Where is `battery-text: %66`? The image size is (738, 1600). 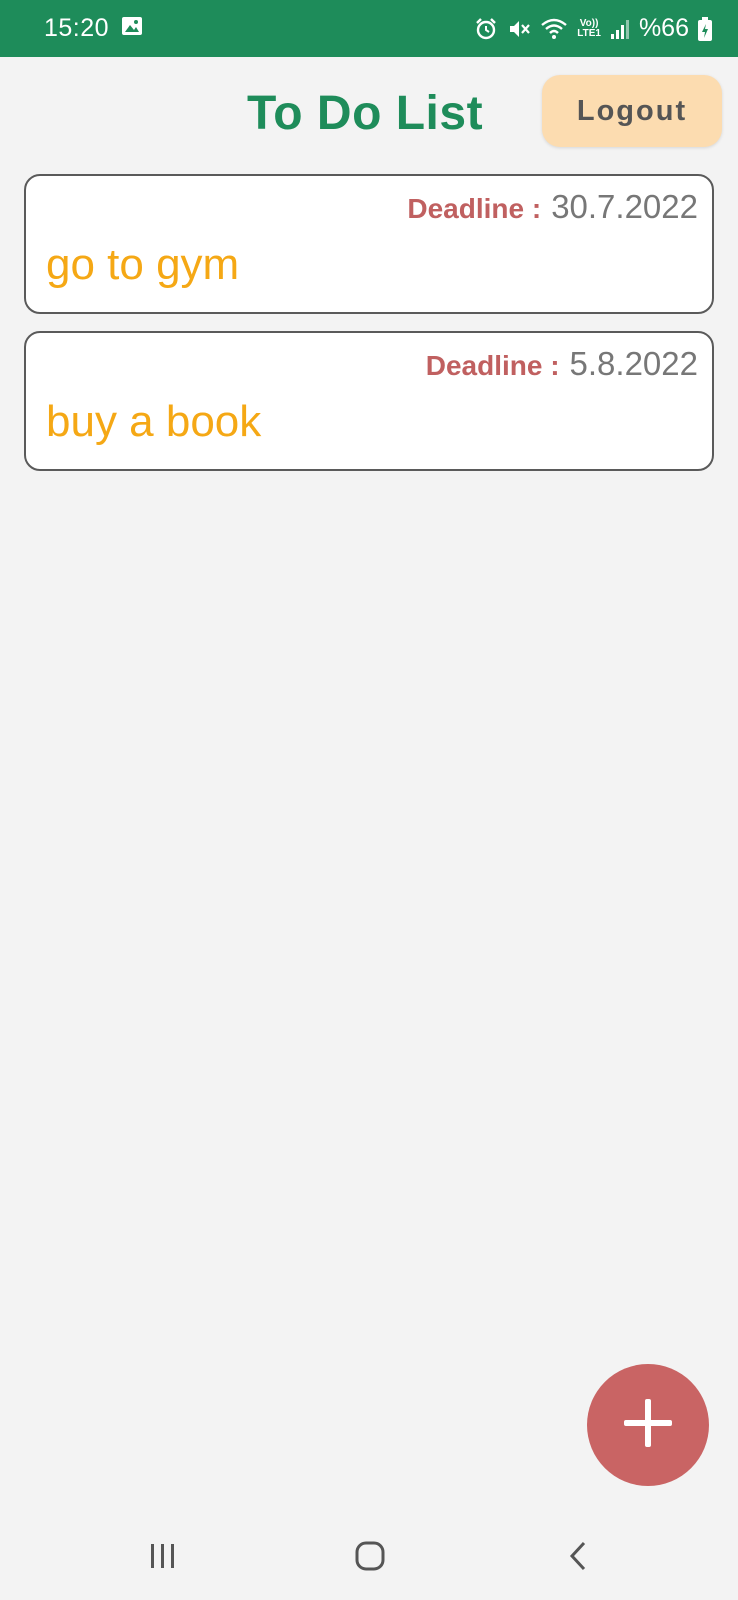
battery-text: %66 is located at coordinates (663, 28).